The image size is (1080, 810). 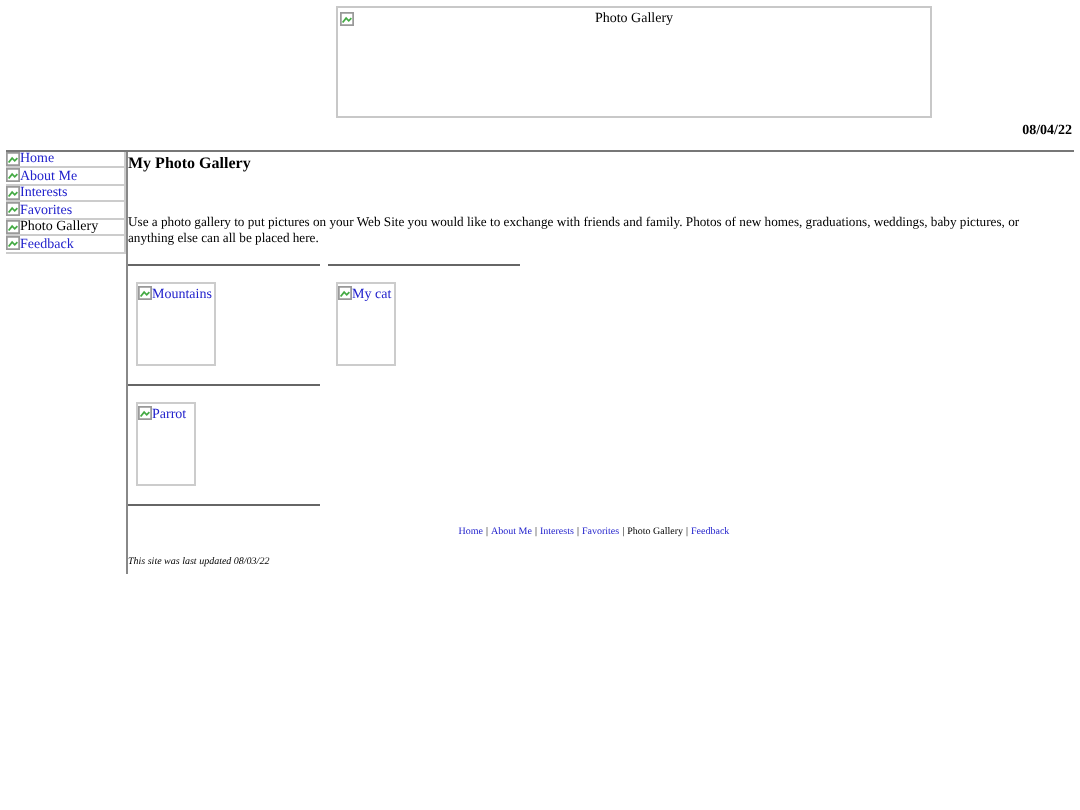 I want to click on page-heading: My Photo Gallery, so click(x=190, y=162).